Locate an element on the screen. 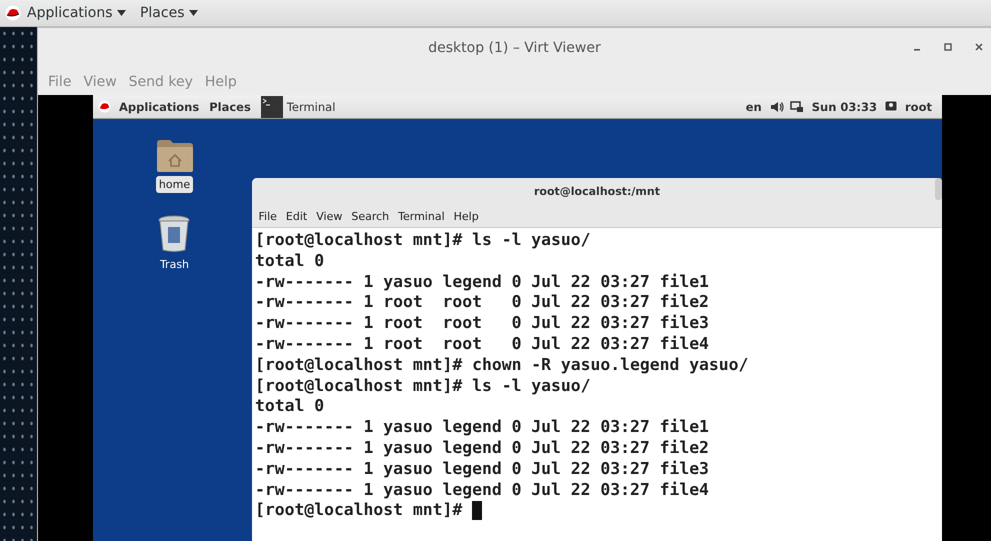 The width and height of the screenshot is (991, 541). terminal-line: -rw------- 1 yasuo legend 0 Jul 22 03:27 file2 is located at coordinates (482, 448).